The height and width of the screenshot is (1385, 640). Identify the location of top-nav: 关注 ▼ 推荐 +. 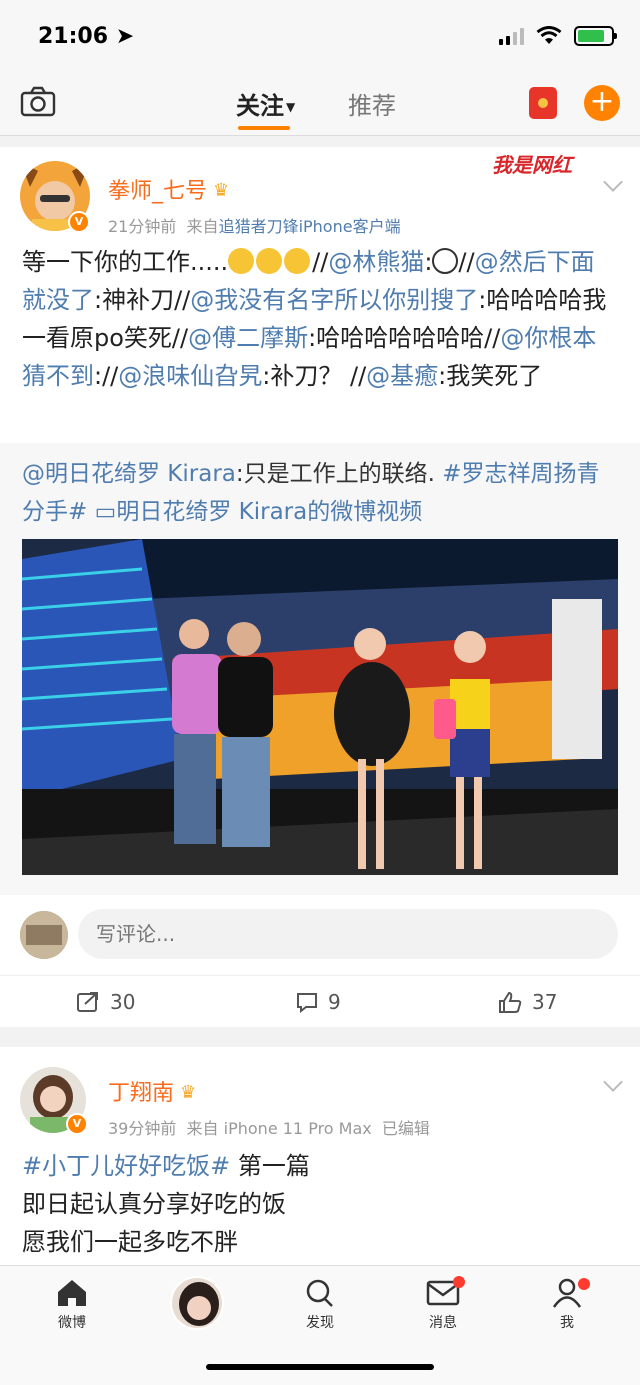
(320, 104).